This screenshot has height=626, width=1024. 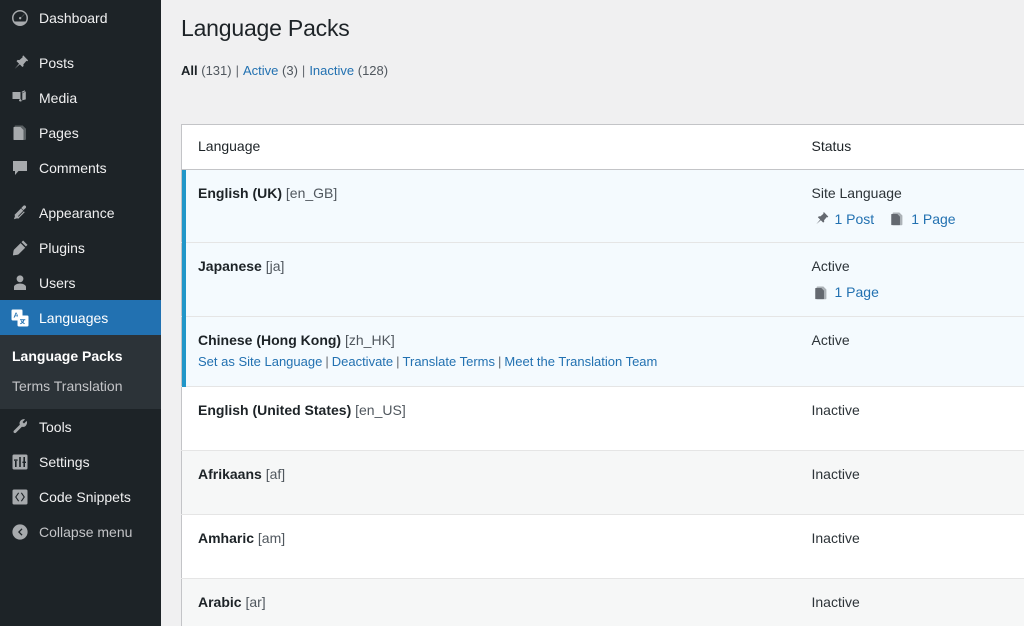 I want to click on sidebar-item-label: Posts, so click(x=57, y=62).